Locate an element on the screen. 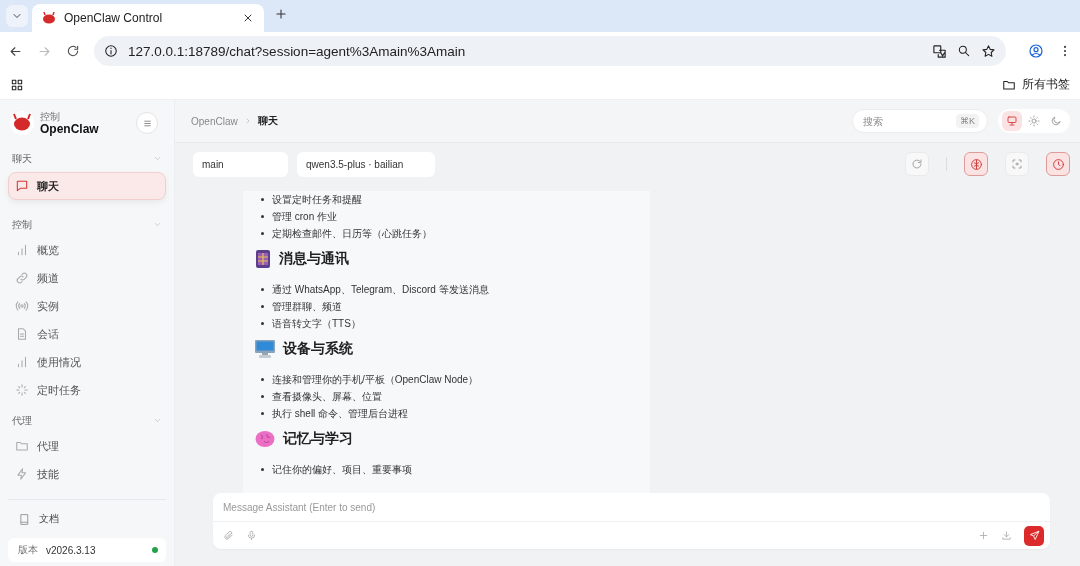 Image resolution: width=1080 pixels, height=566 pixels. message-composer: Message Assistant (Enter to send) is located at coordinates (631, 521).